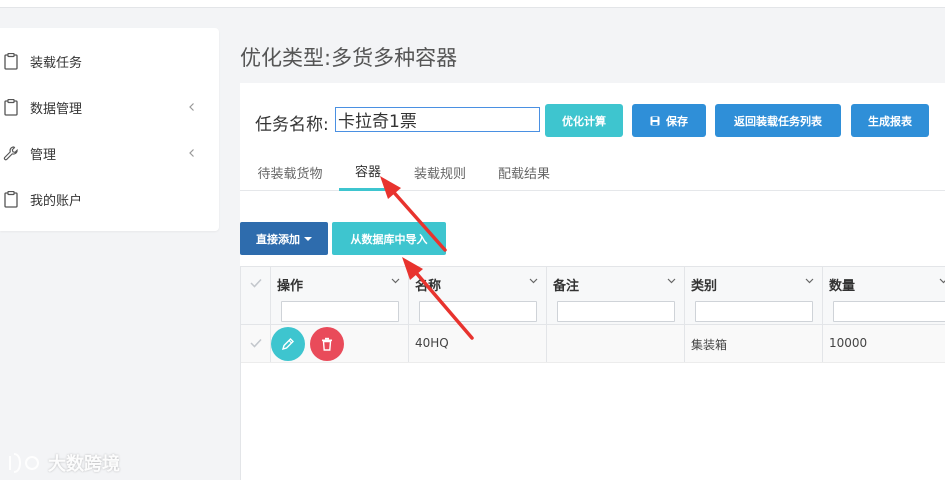 Image resolution: width=945 pixels, height=480 pixels. Describe the element at coordinates (308, 238) in the screenshot. I see `caret-down-icon` at that location.